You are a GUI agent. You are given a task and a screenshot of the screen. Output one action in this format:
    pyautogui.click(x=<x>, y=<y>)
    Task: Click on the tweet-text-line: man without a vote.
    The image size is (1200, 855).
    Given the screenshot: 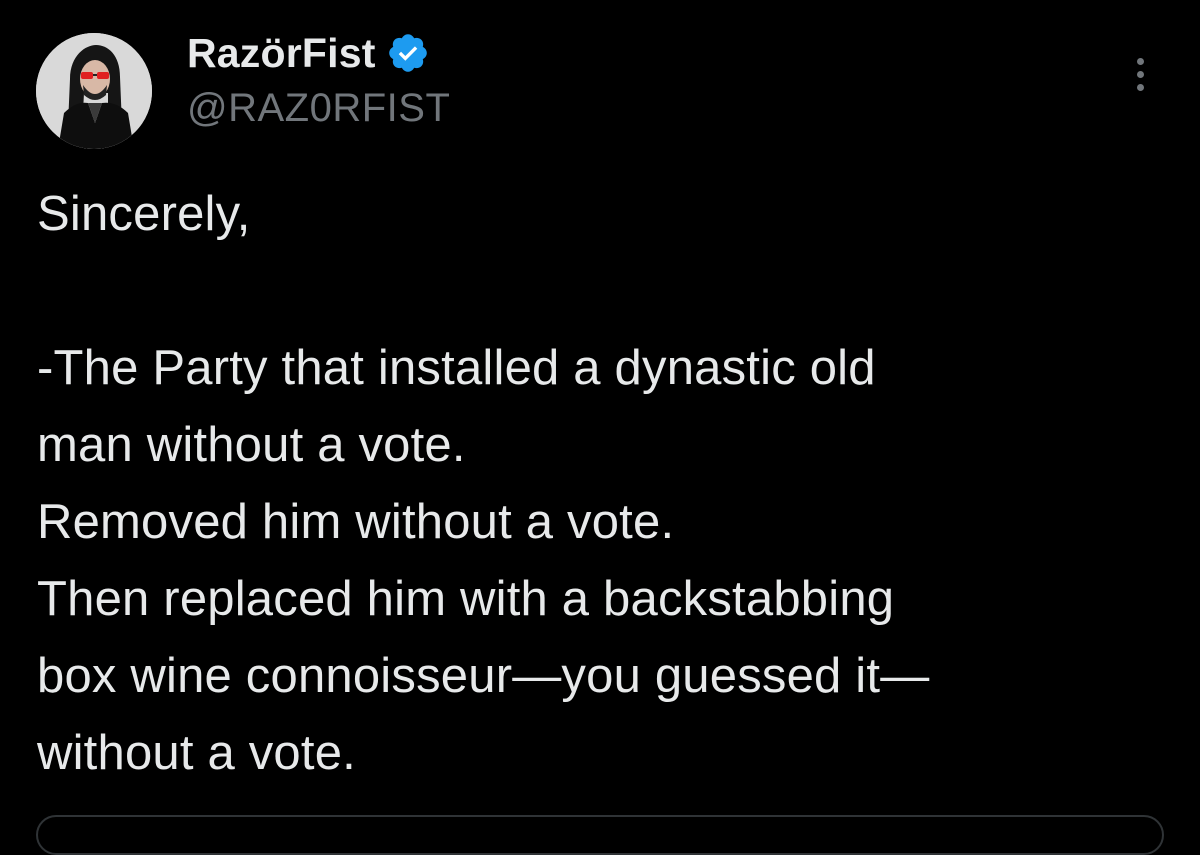 What is the action you would take?
    pyautogui.click(x=251, y=445)
    